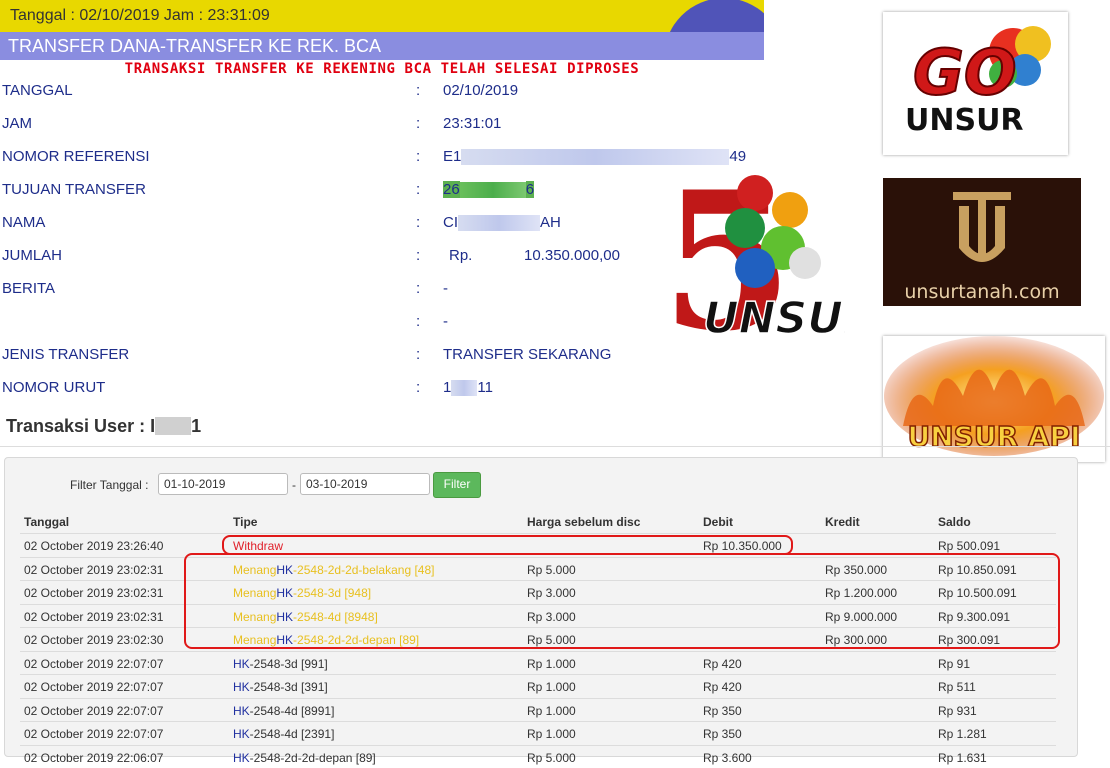 This screenshot has height=768, width=1110. I want to click on cell-tipe: HK-2548-4d [8991], so click(283, 711).